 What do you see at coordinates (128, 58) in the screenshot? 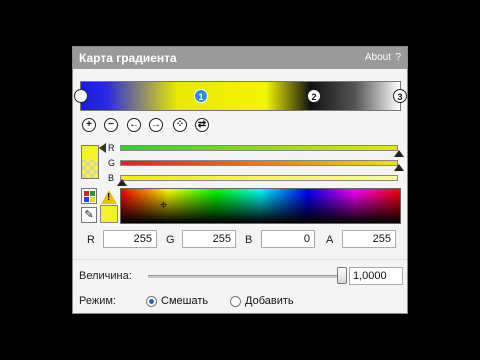
I see `panel-title: Карта градиента` at bounding box center [128, 58].